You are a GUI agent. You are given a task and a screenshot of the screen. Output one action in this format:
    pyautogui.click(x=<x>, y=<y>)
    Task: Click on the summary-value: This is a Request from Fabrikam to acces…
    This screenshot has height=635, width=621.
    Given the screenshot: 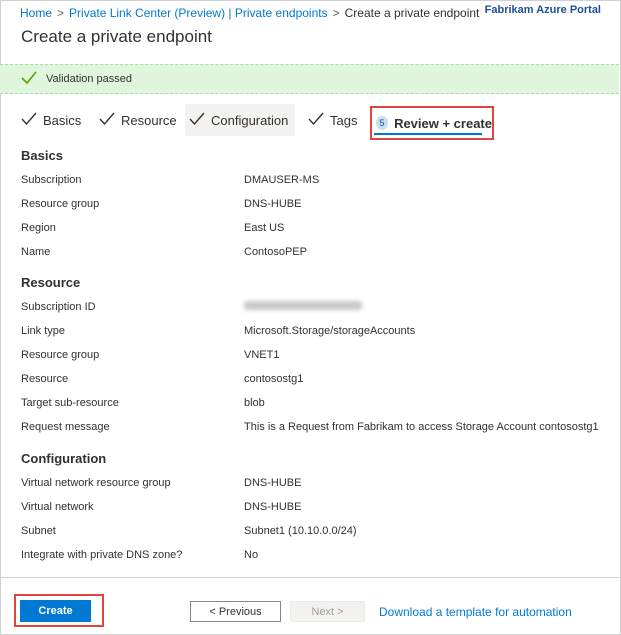 What is the action you would take?
    pyautogui.click(x=421, y=427)
    